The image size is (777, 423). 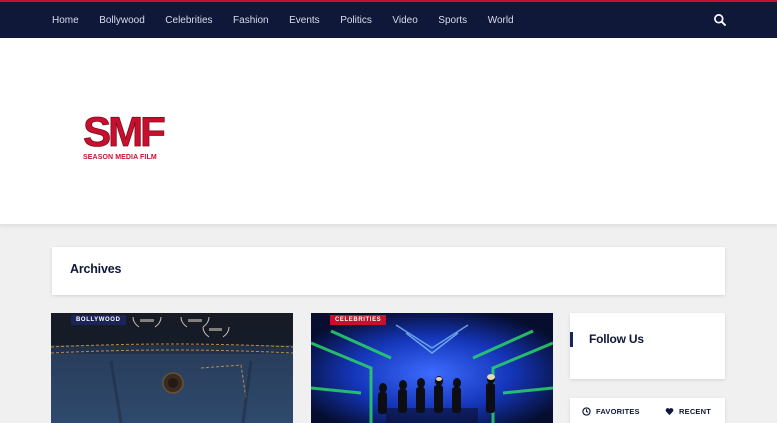 I want to click on post-tabs-widget: FAVORITES RECENT, so click(x=647, y=410).